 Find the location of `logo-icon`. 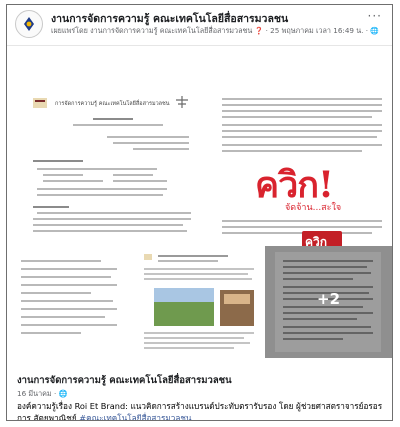

logo-icon is located at coordinates (29, 24).